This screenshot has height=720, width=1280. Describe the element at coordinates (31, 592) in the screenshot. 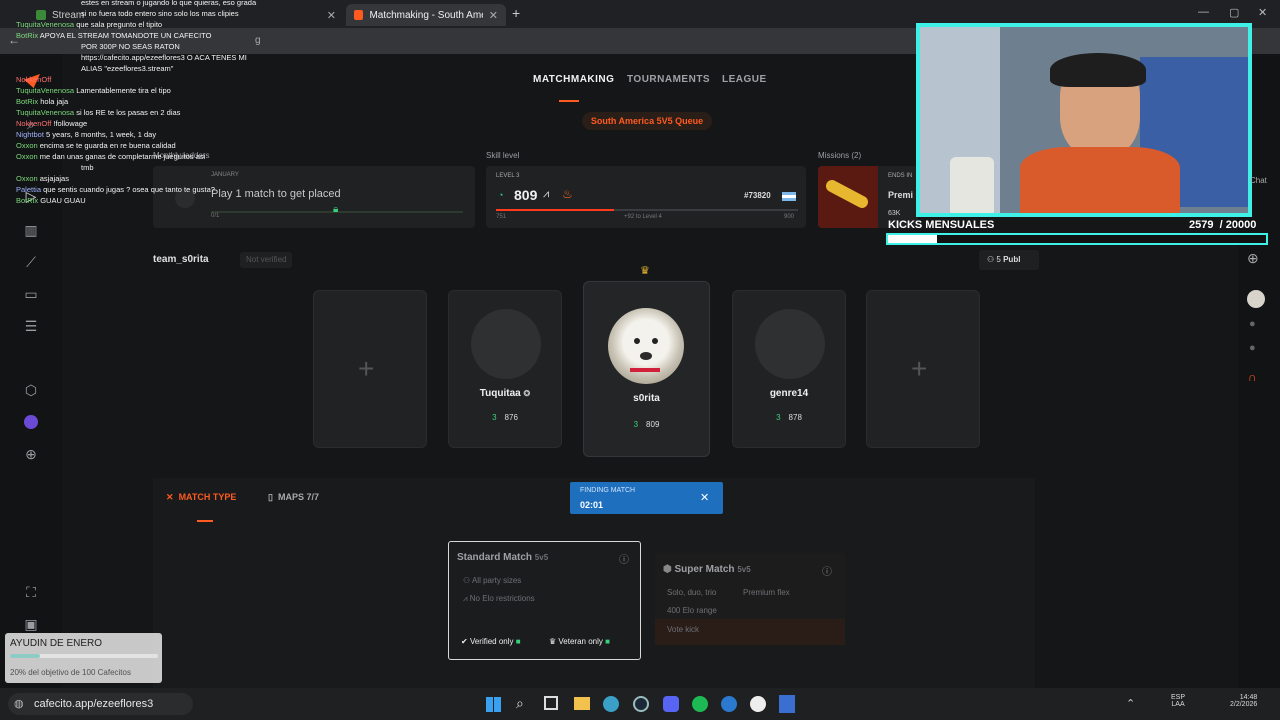

I see `fullscreen-icon: ⛶` at that location.